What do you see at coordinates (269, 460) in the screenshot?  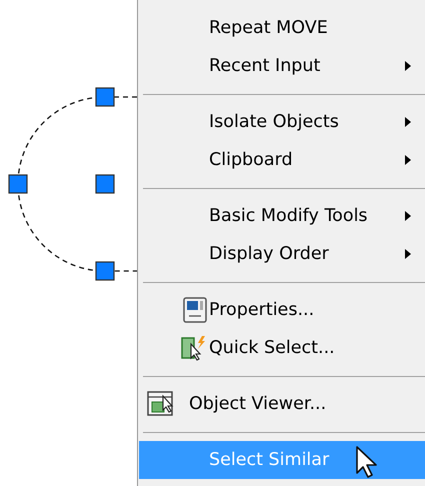 I see `menu-item-label: Select Similar` at bounding box center [269, 460].